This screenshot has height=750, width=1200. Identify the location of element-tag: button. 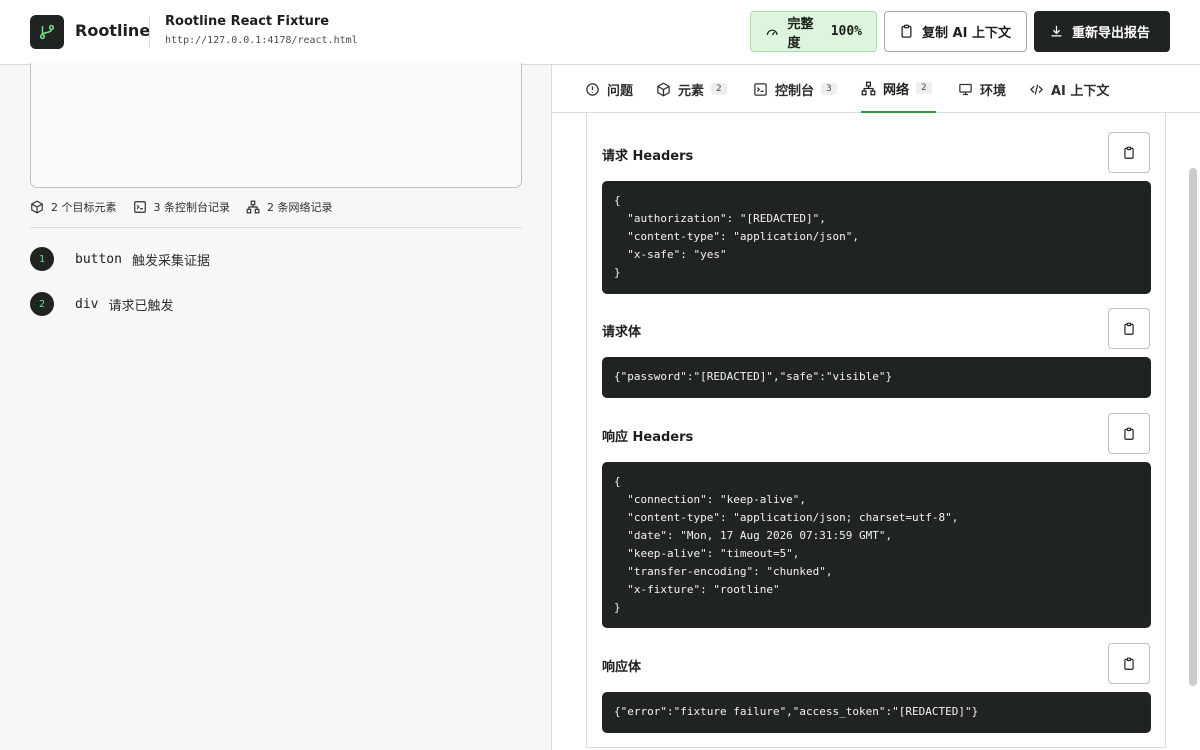
(98, 259).